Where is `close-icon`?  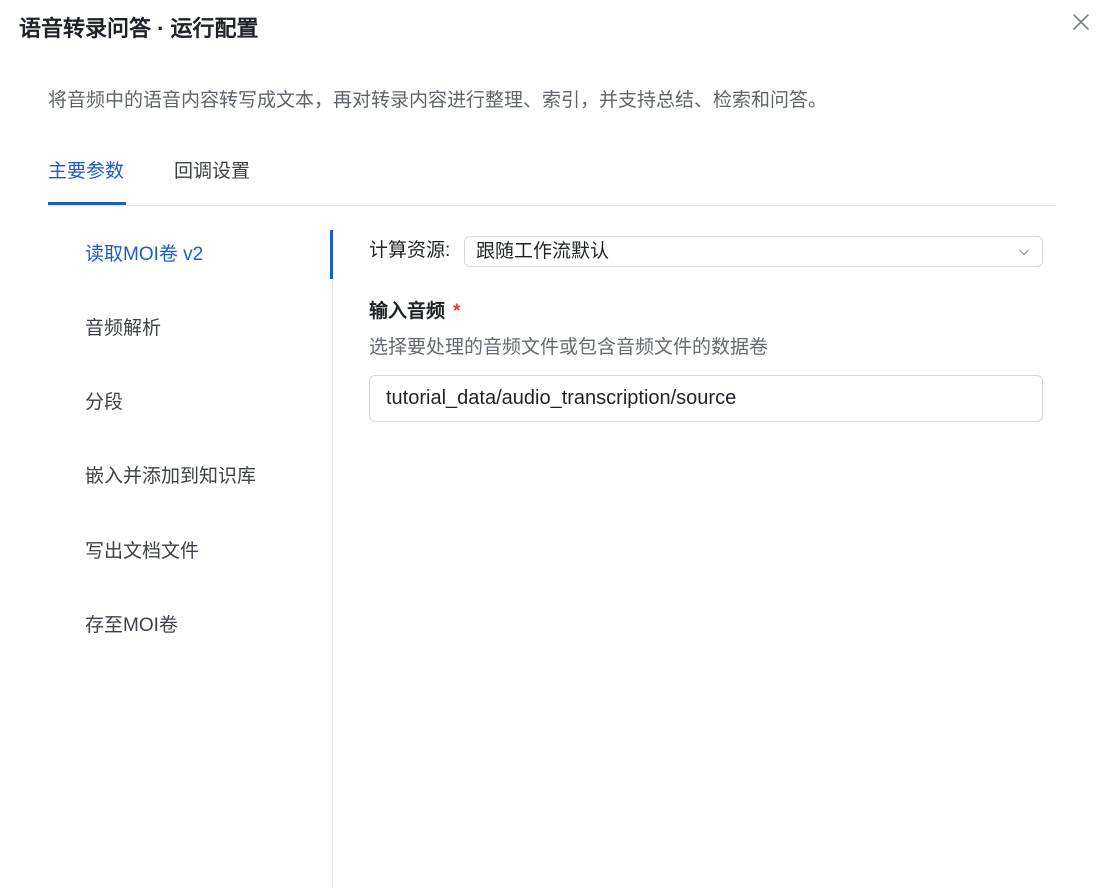 close-icon is located at coordinates (1081, 22).